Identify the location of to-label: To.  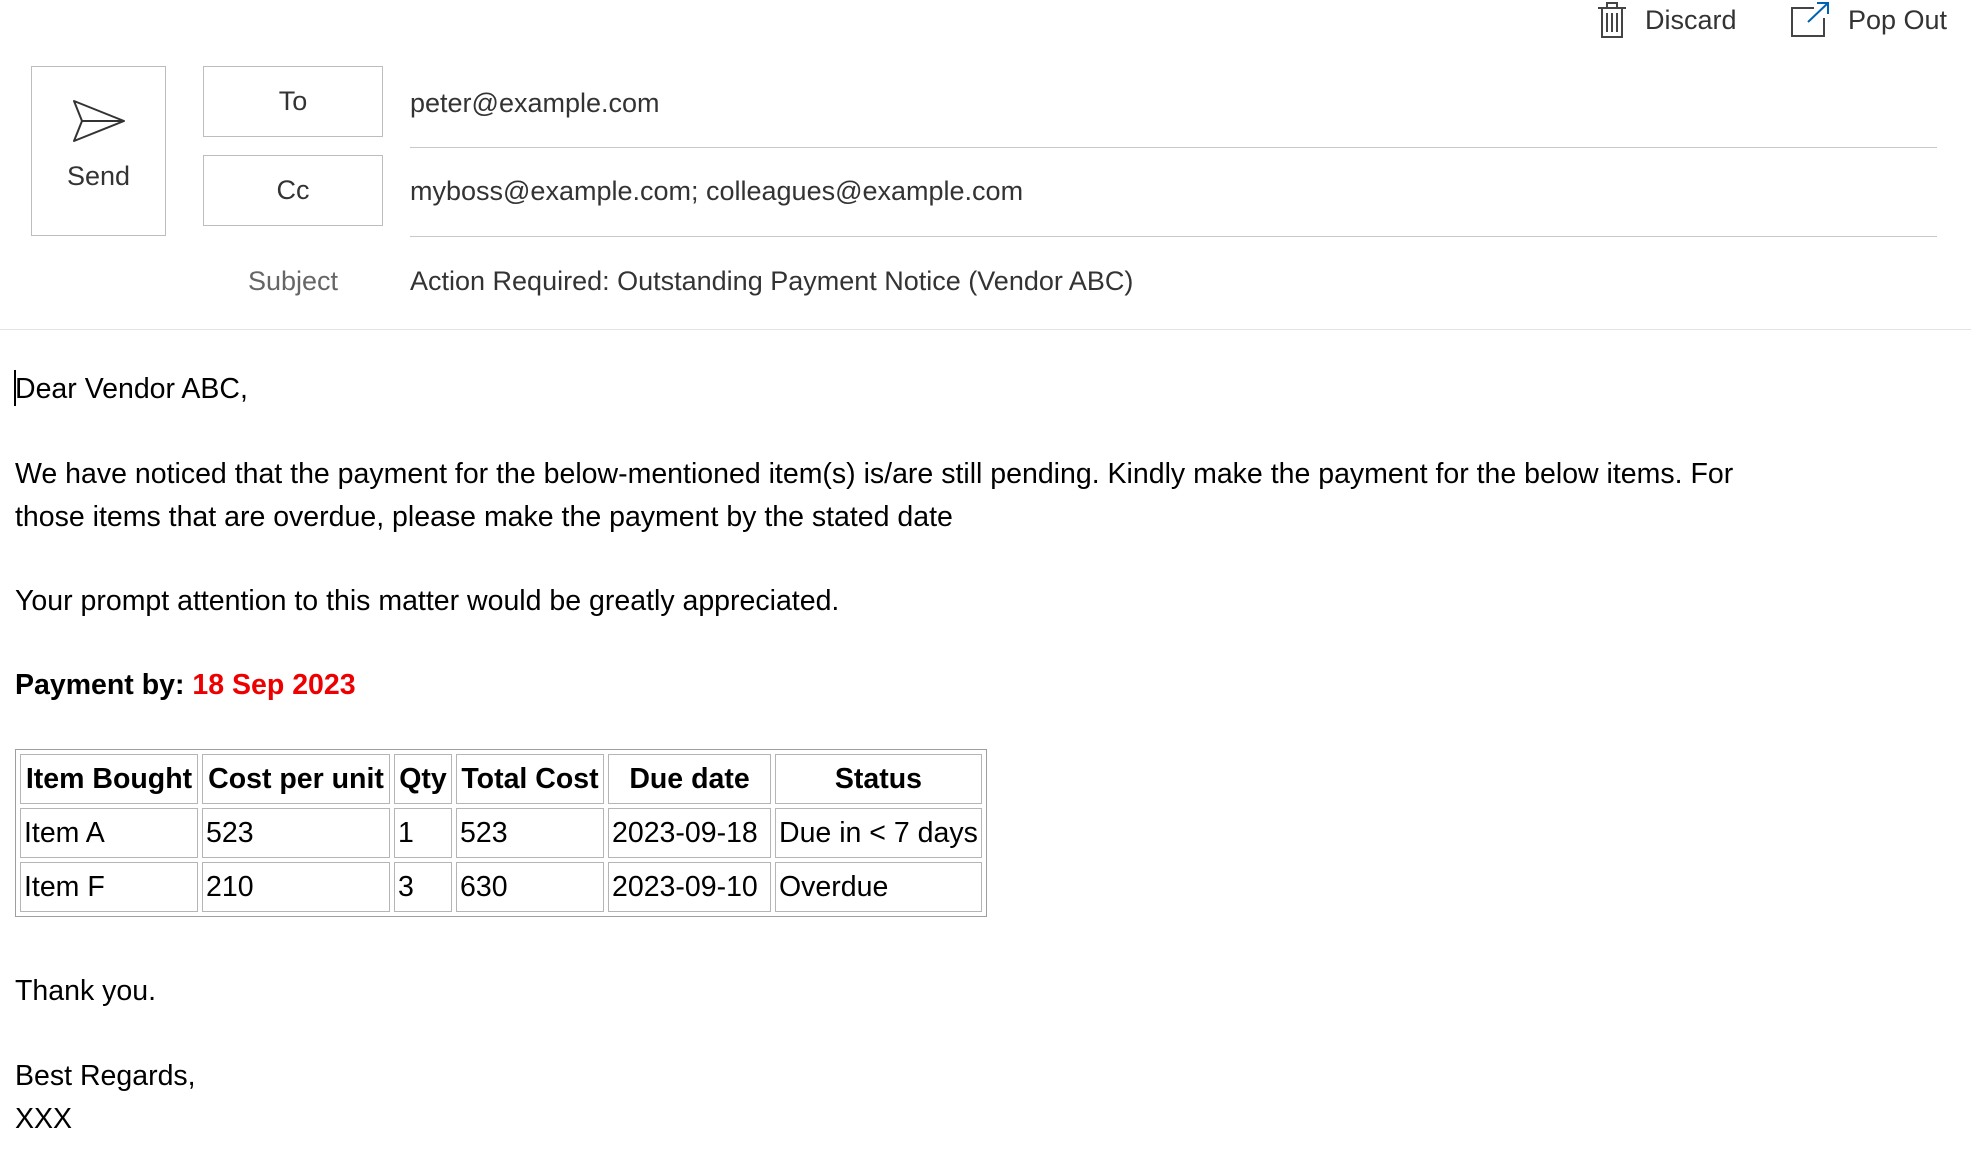
(293, 101).